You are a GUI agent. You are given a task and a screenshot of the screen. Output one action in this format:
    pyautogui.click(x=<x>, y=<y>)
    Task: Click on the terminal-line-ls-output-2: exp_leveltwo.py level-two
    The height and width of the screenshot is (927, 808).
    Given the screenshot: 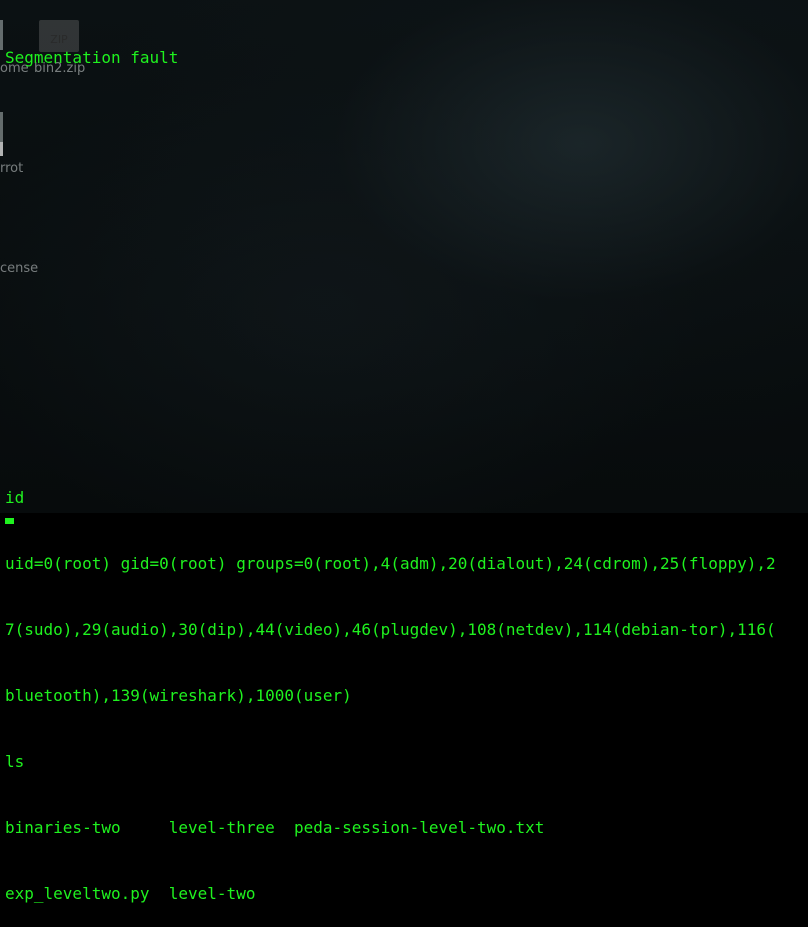 What is the action you would take?
    pyautogui.click(x=130, y=893)
    